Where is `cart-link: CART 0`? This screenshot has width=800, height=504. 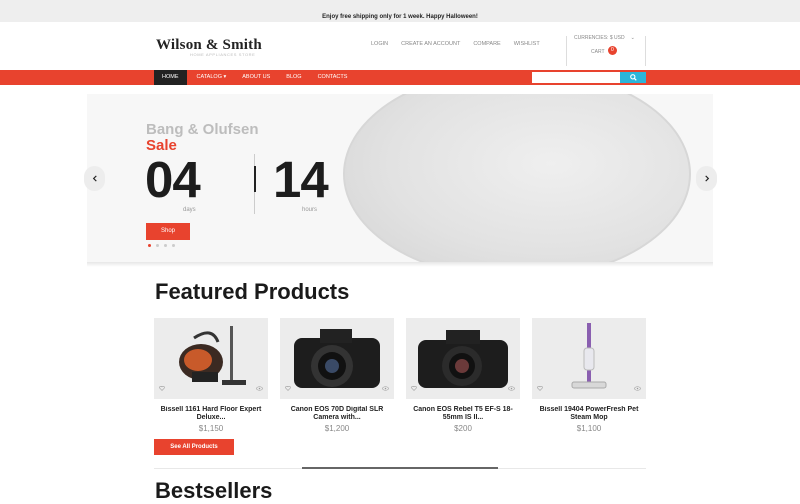 cart-link: CART 0 is located at coordinates (604, 50).